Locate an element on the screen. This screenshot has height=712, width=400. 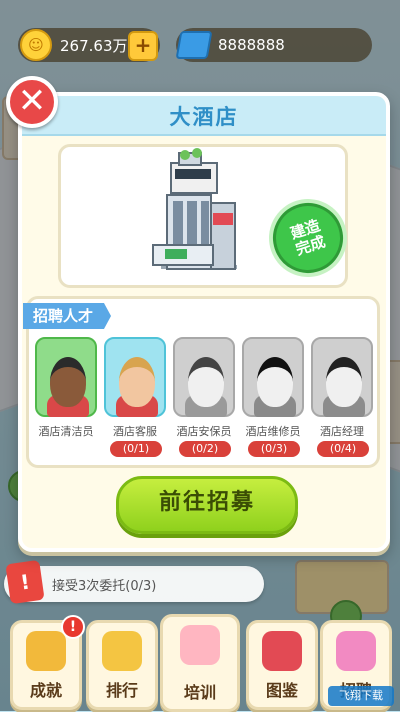
talent-section-label: 招聘人才 is located at coordinates (67, 316).